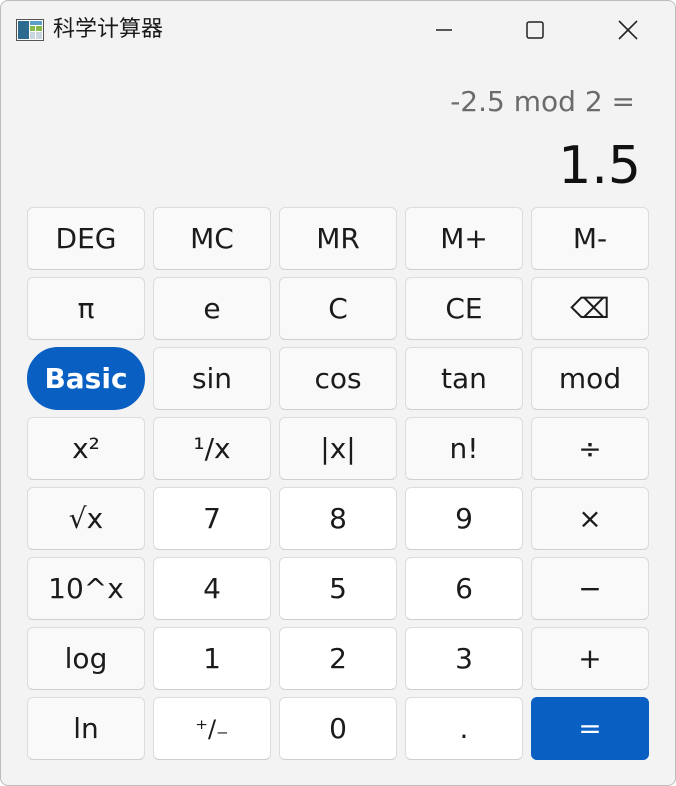 This screenshot has width=676, height=786. I want to click on sin-button: sin, so click(212, 378).